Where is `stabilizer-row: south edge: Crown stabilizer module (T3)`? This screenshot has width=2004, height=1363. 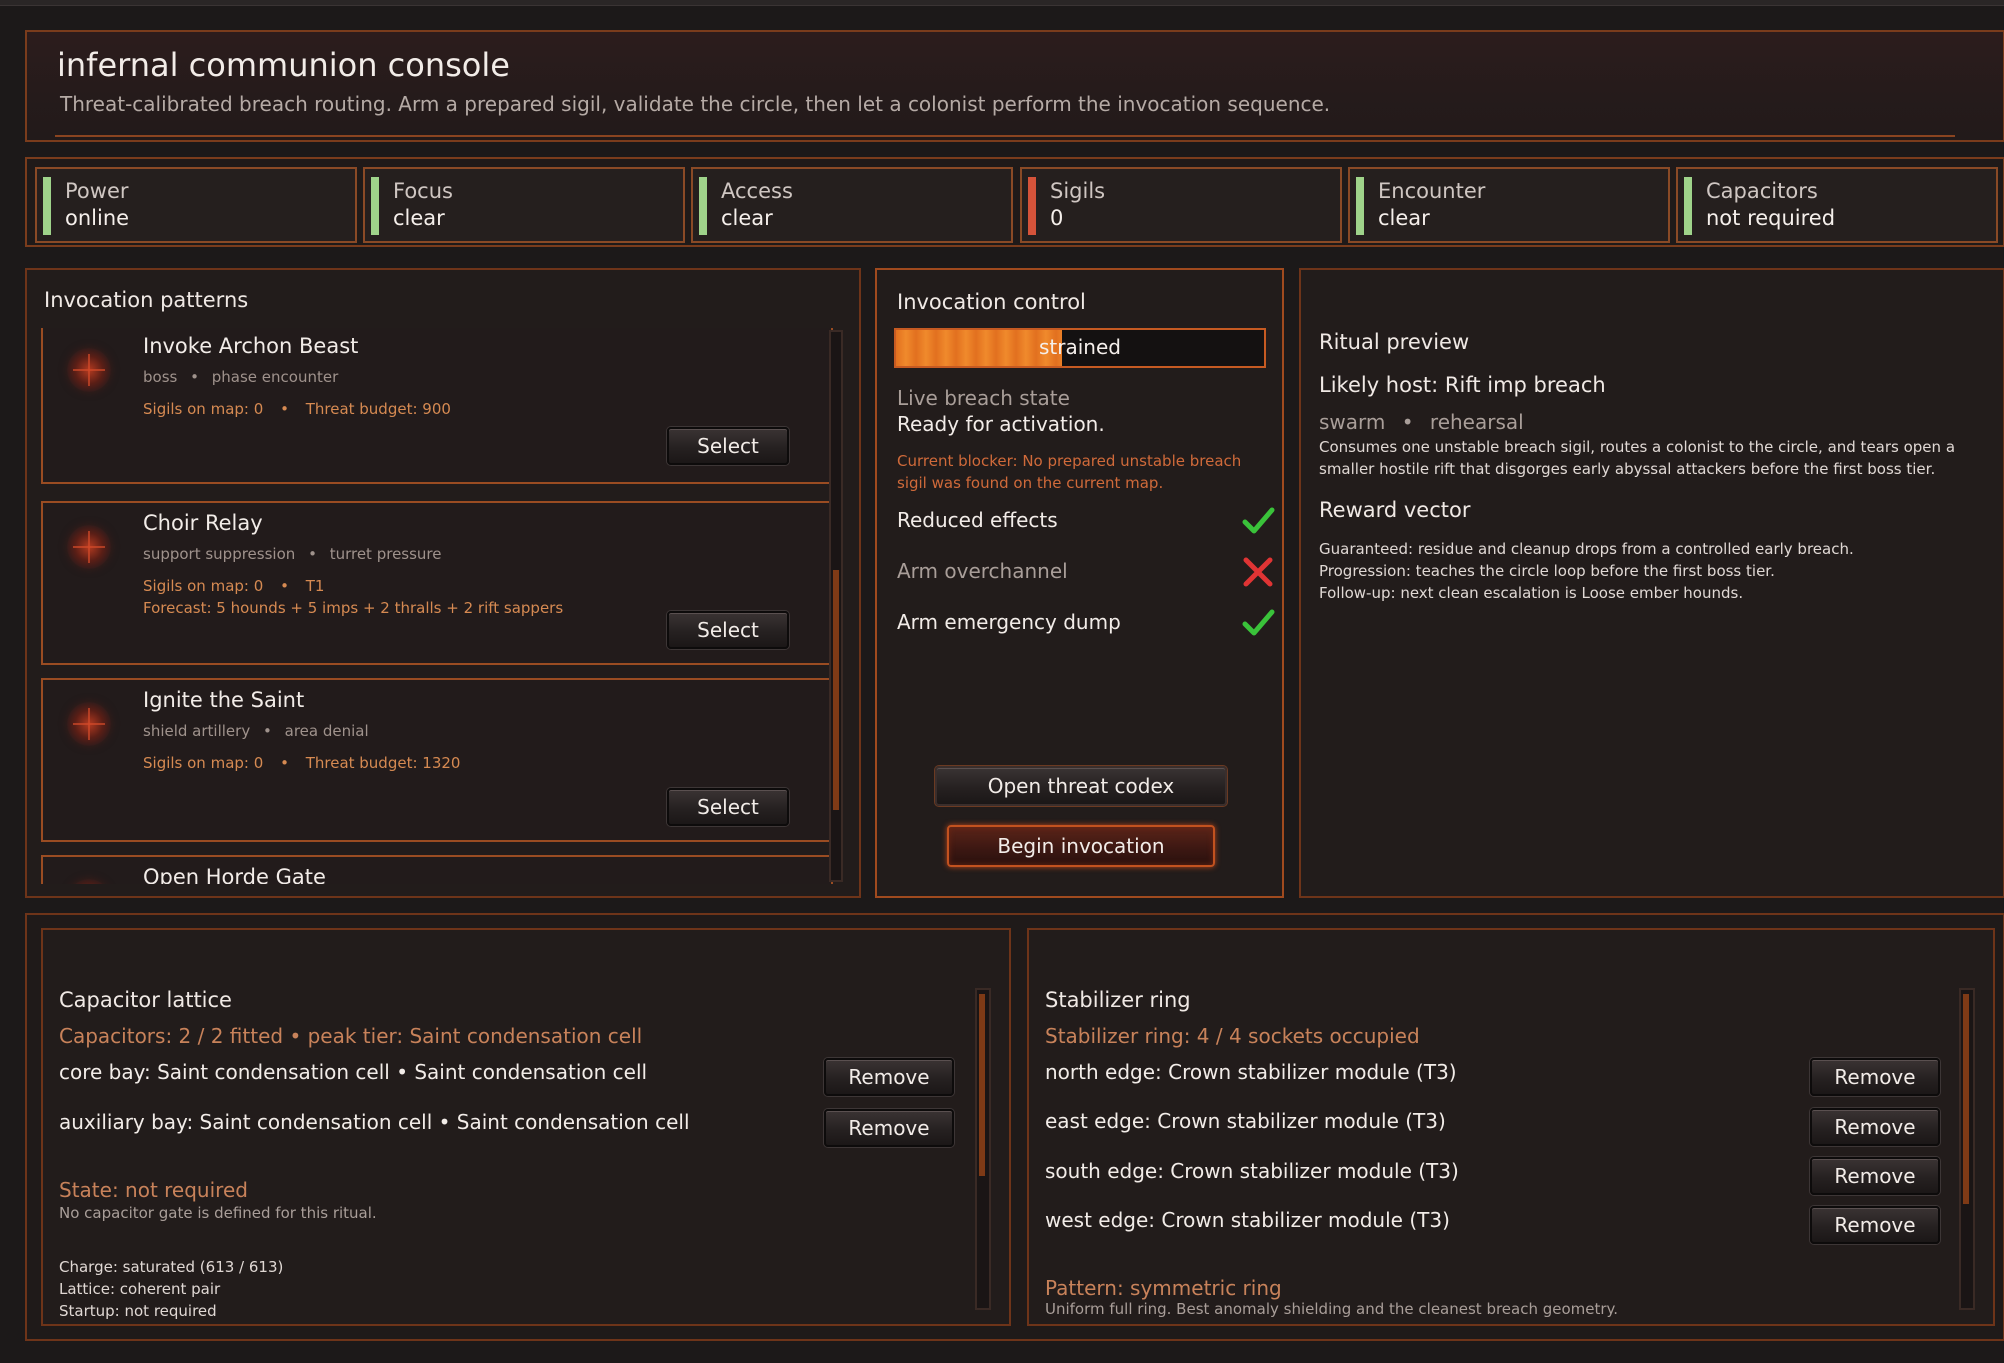
stabilizer-row: south edge: Crown stabilizer module (T3) is located at coordinates (1252, 1171).